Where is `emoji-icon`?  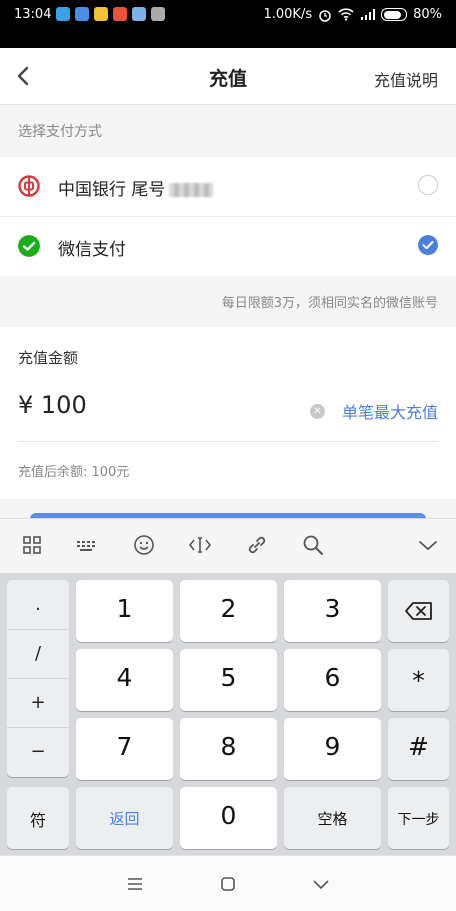 emoji-icon is located at coordinates (144, 545).